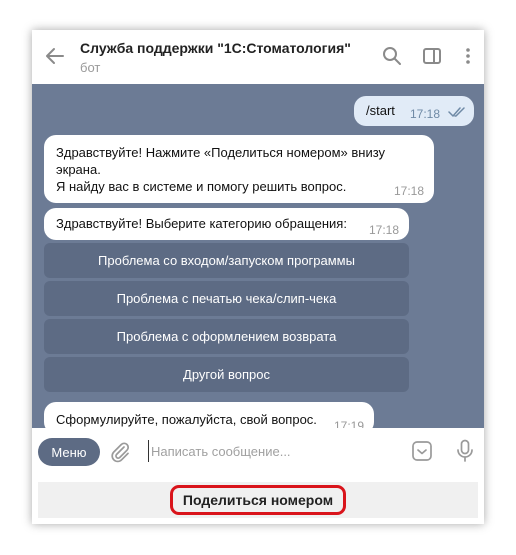 The width and height of the screenshot is (516, 555). I want to click on back-button, so click(55, 56).